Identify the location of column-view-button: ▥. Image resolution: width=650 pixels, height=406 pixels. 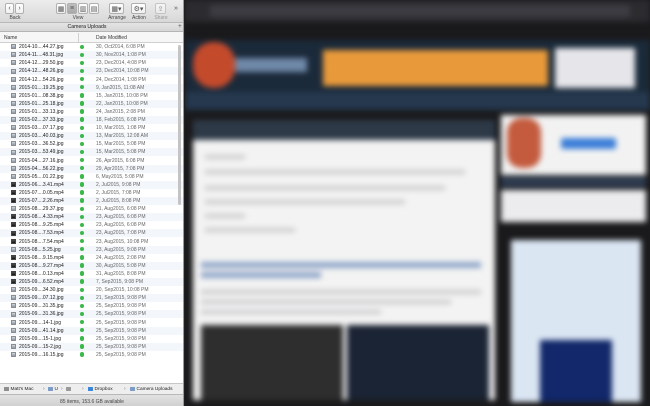
(83, 8).